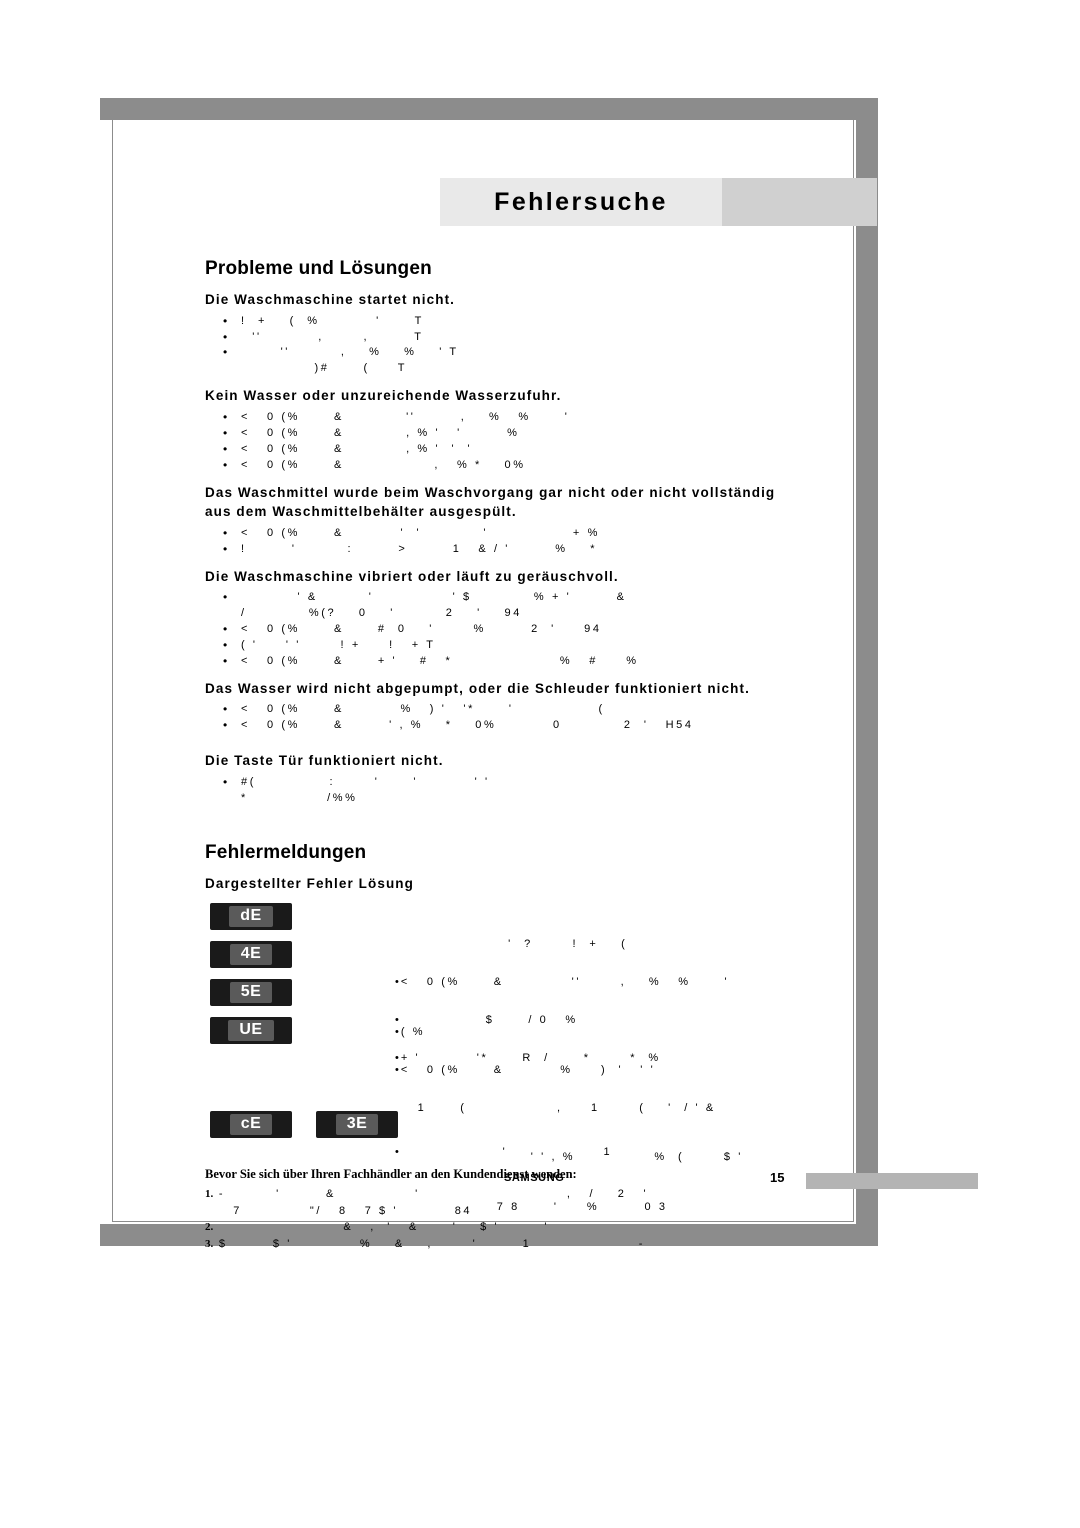 This screenshot has width=1080, height=1528. I want to click on list-item: < 0 (% & % ) ' '* ' (, so click(505, 709).